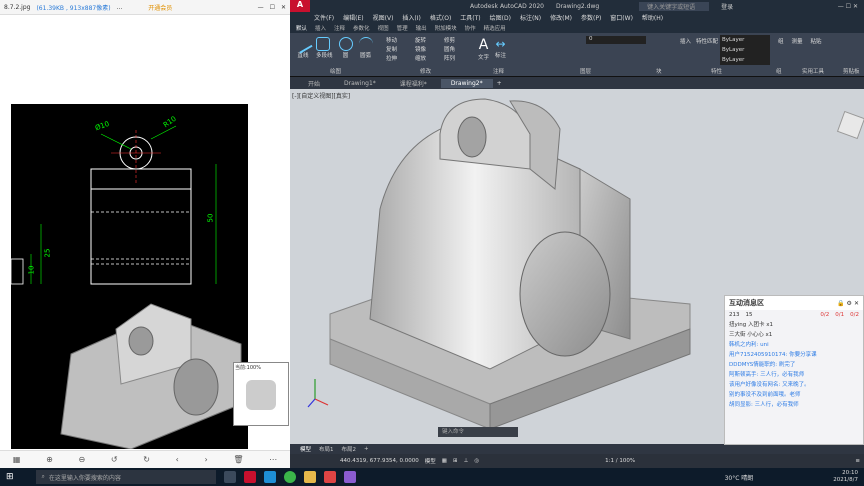 The height and width of the screenshot is (486, 864). What do you see at coordinates (446, 28) in the screenshot?
I see `tab-addins: 附加模块` at bounding box center [446, 28].